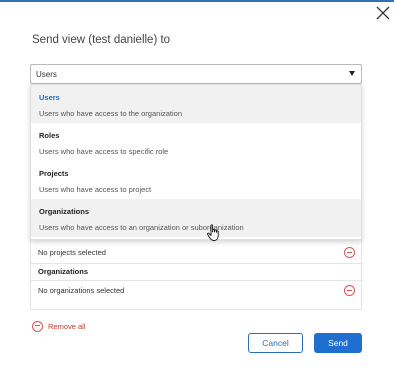  What do you see at coordinates (197, 290) in the screenshot?
I see `organizations-empty-row: No organizations selected` at bounding box center [197, 290].